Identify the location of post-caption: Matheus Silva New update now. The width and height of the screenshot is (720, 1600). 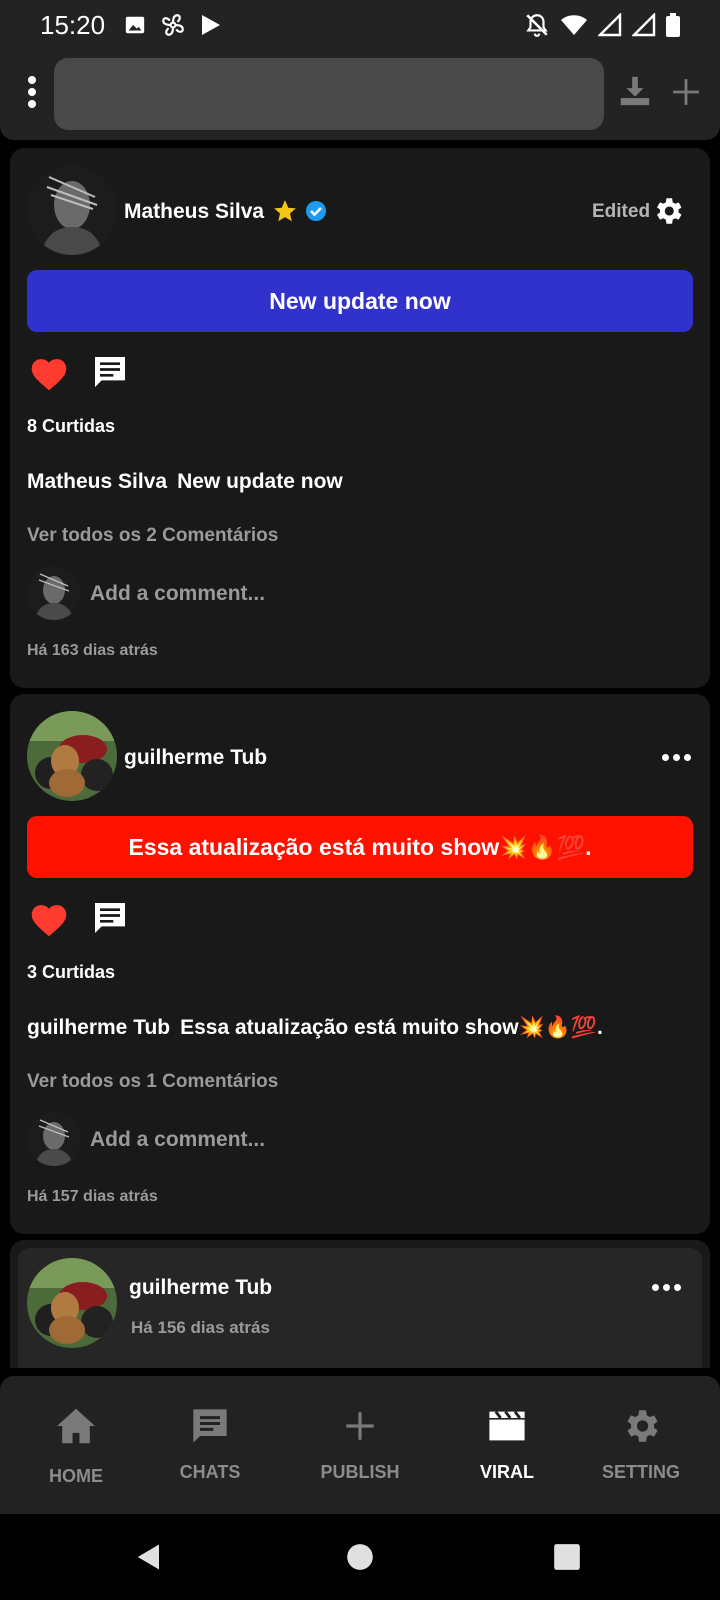
(185, 482).